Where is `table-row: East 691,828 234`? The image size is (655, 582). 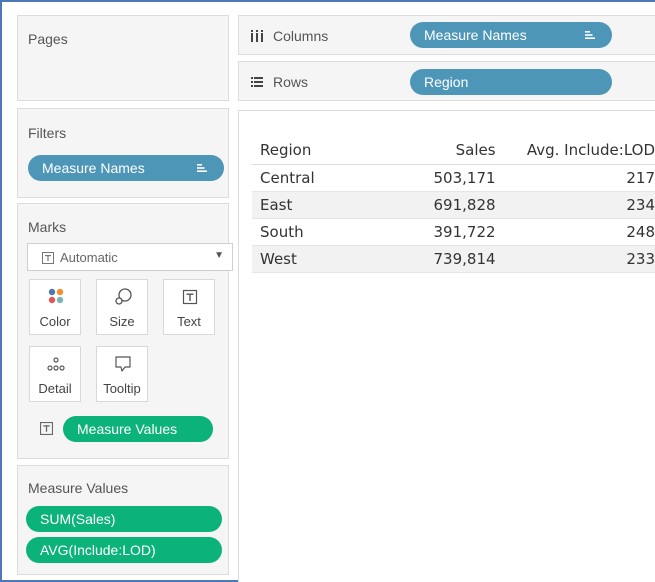
table-row: East 691,828 234 is located at coordinates (453, 205).